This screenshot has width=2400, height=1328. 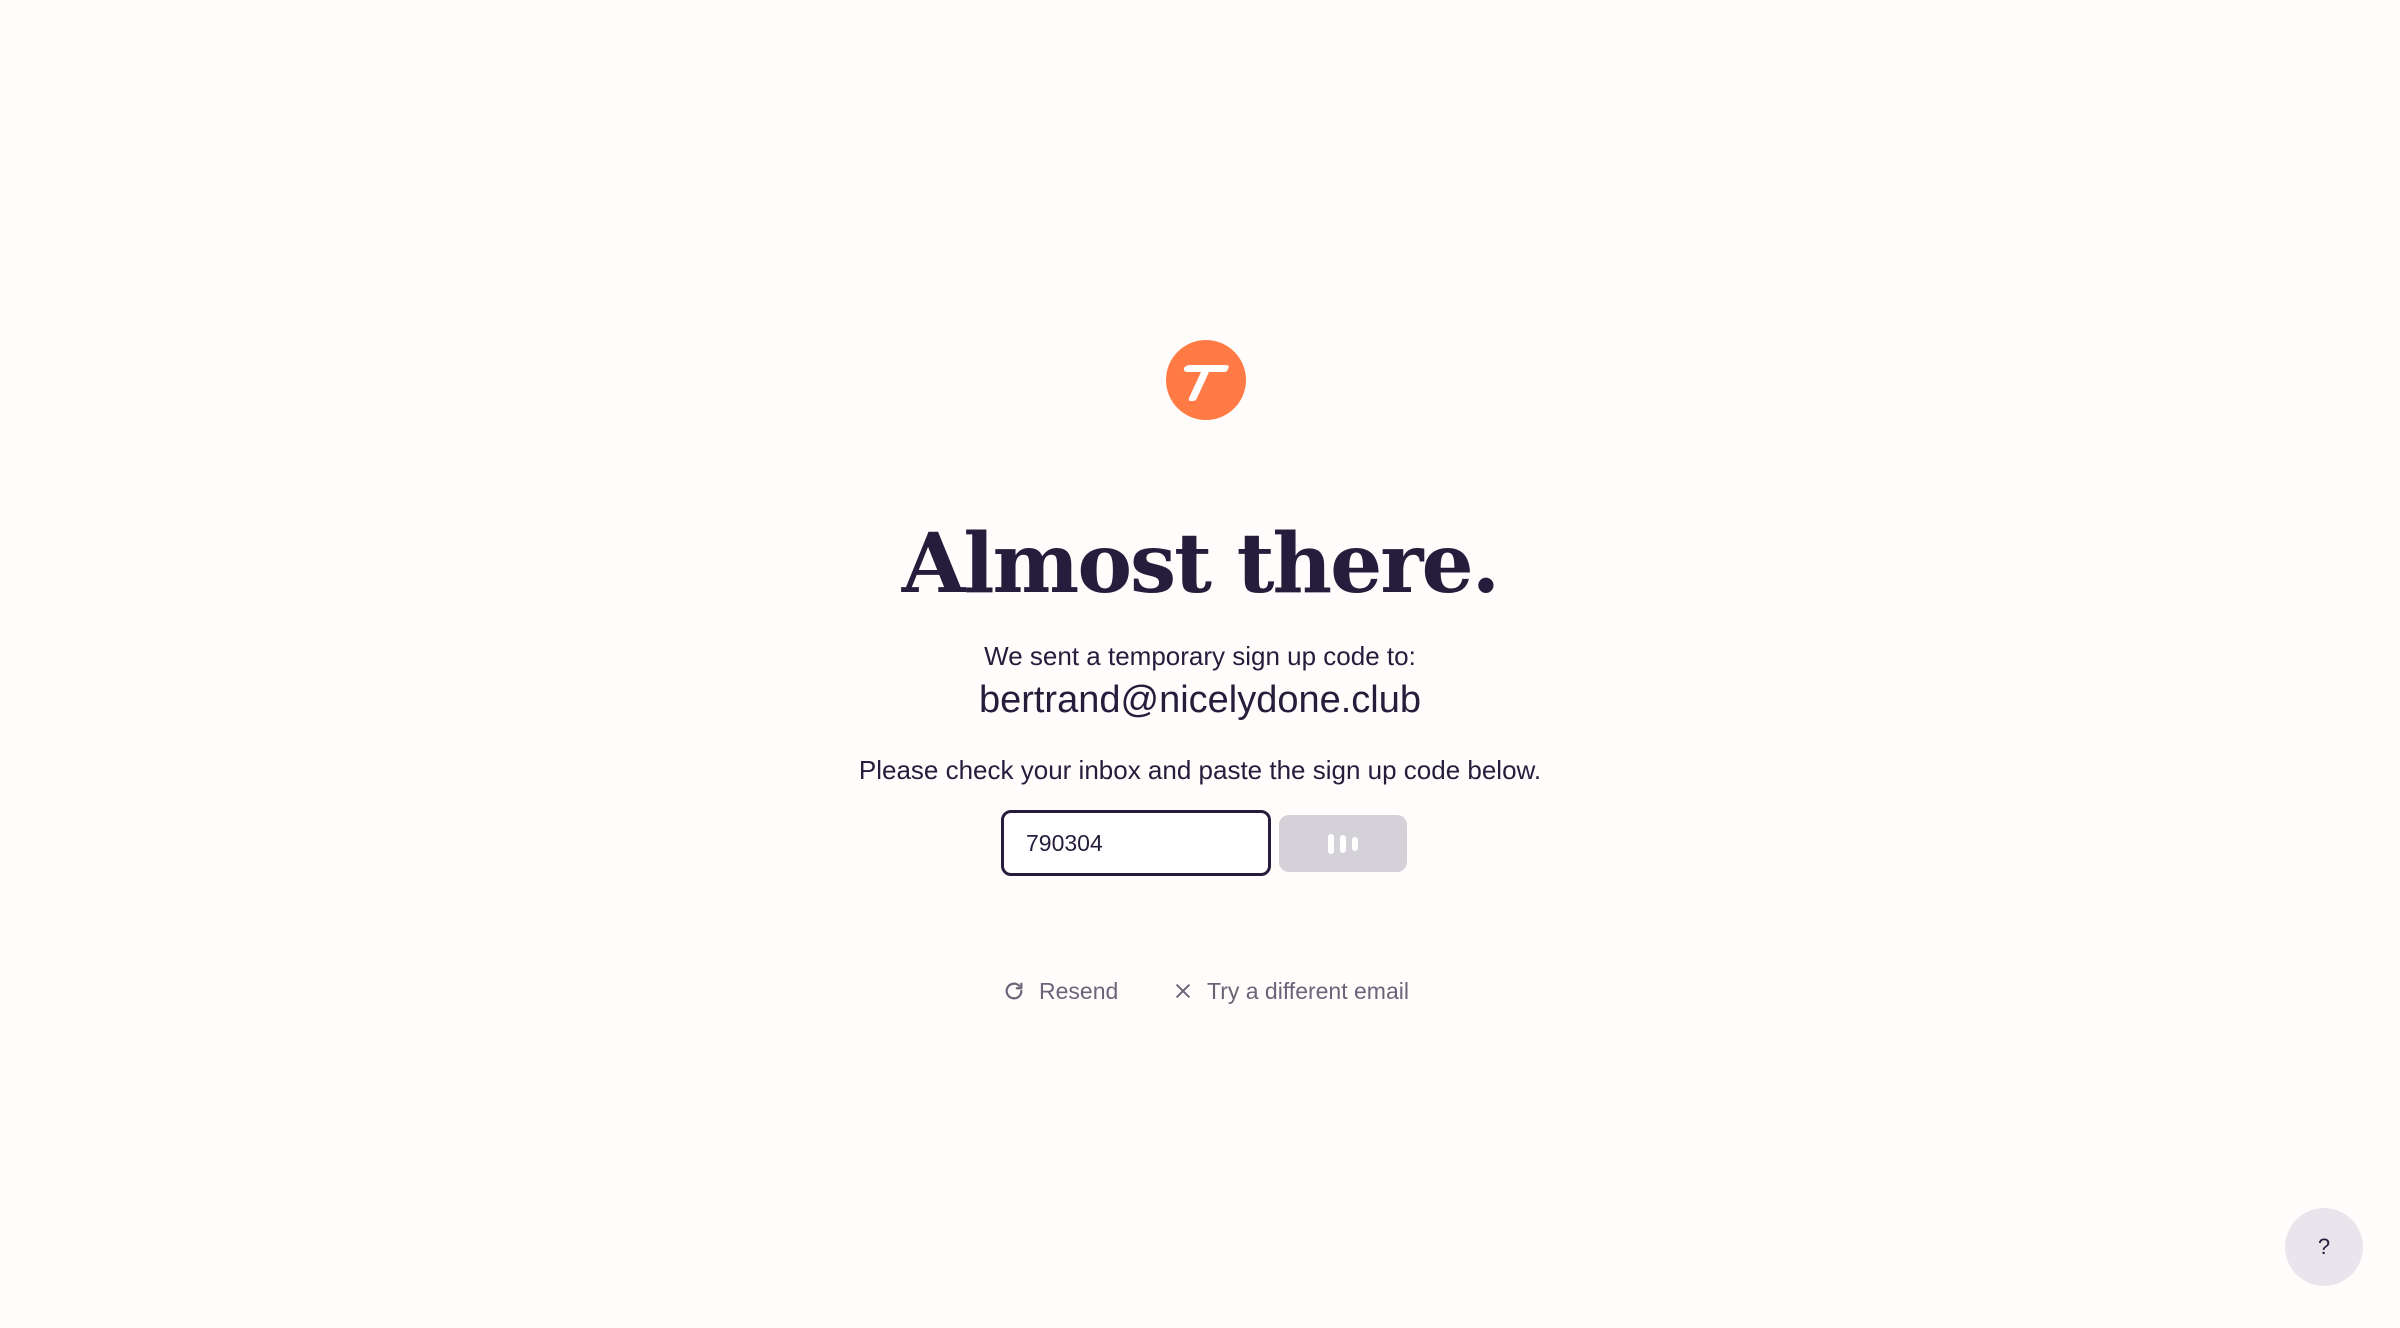 I want to click on resend-button: Resend, so click(x=1060, y=991).